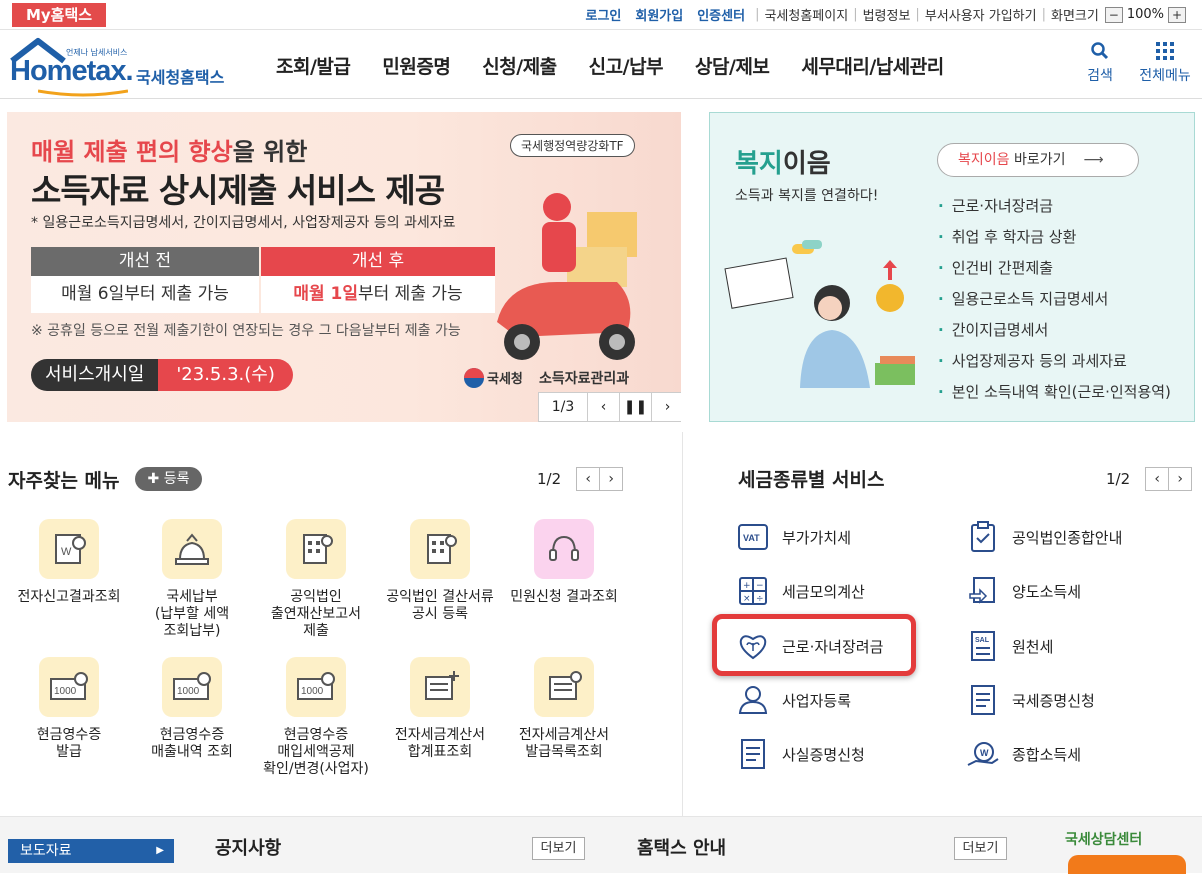 The height and width of the screenshot is (874, 1202). Describe the element at coordinates (192, 709) in the screenshot. I see `fav-cash-receipt-sales: 1000 현금영수증 매출내역 조회` at that location.